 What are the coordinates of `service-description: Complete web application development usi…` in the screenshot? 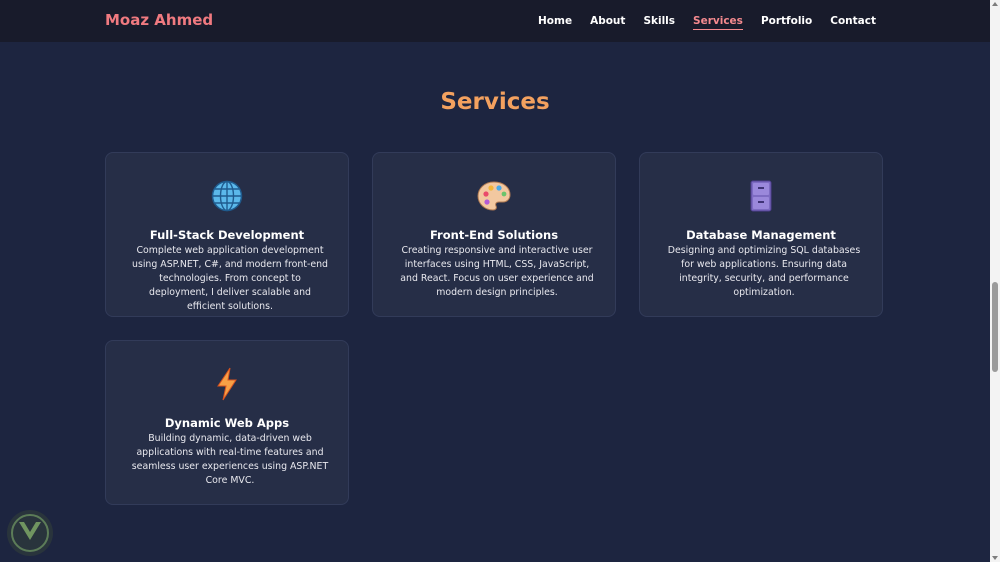 It's located at (230, 278).